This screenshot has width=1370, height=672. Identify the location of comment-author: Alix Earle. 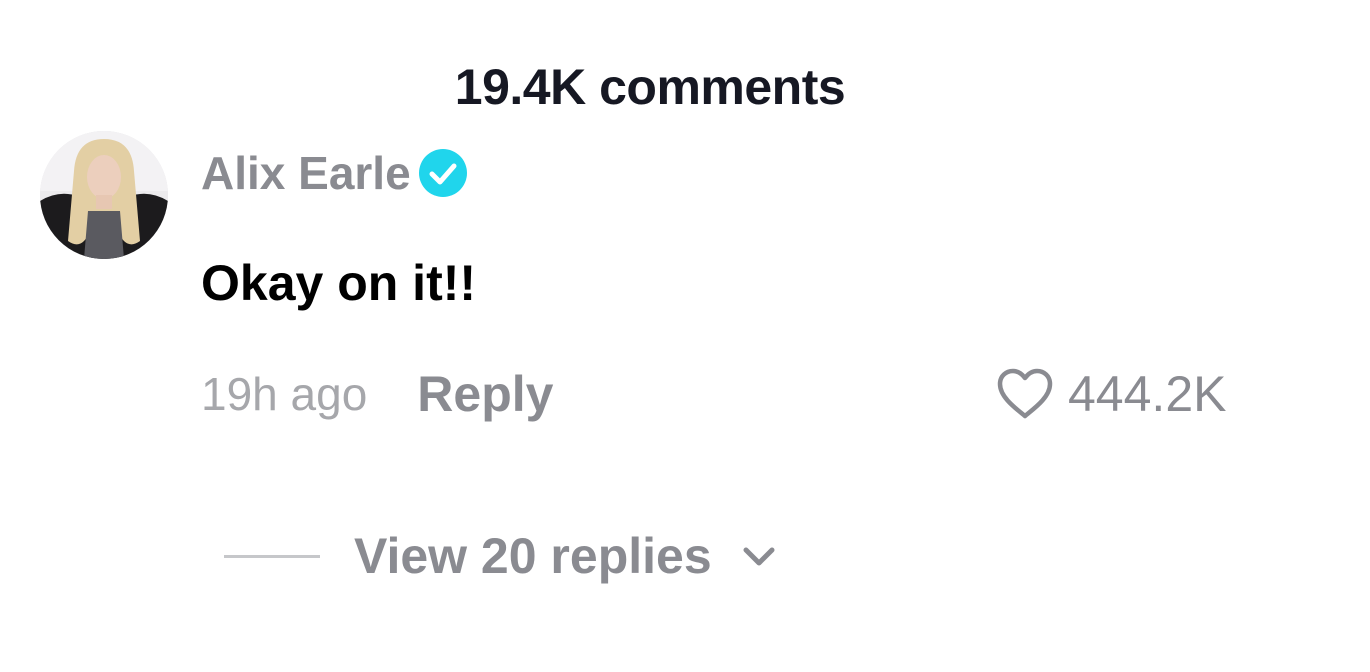
(335, 173).